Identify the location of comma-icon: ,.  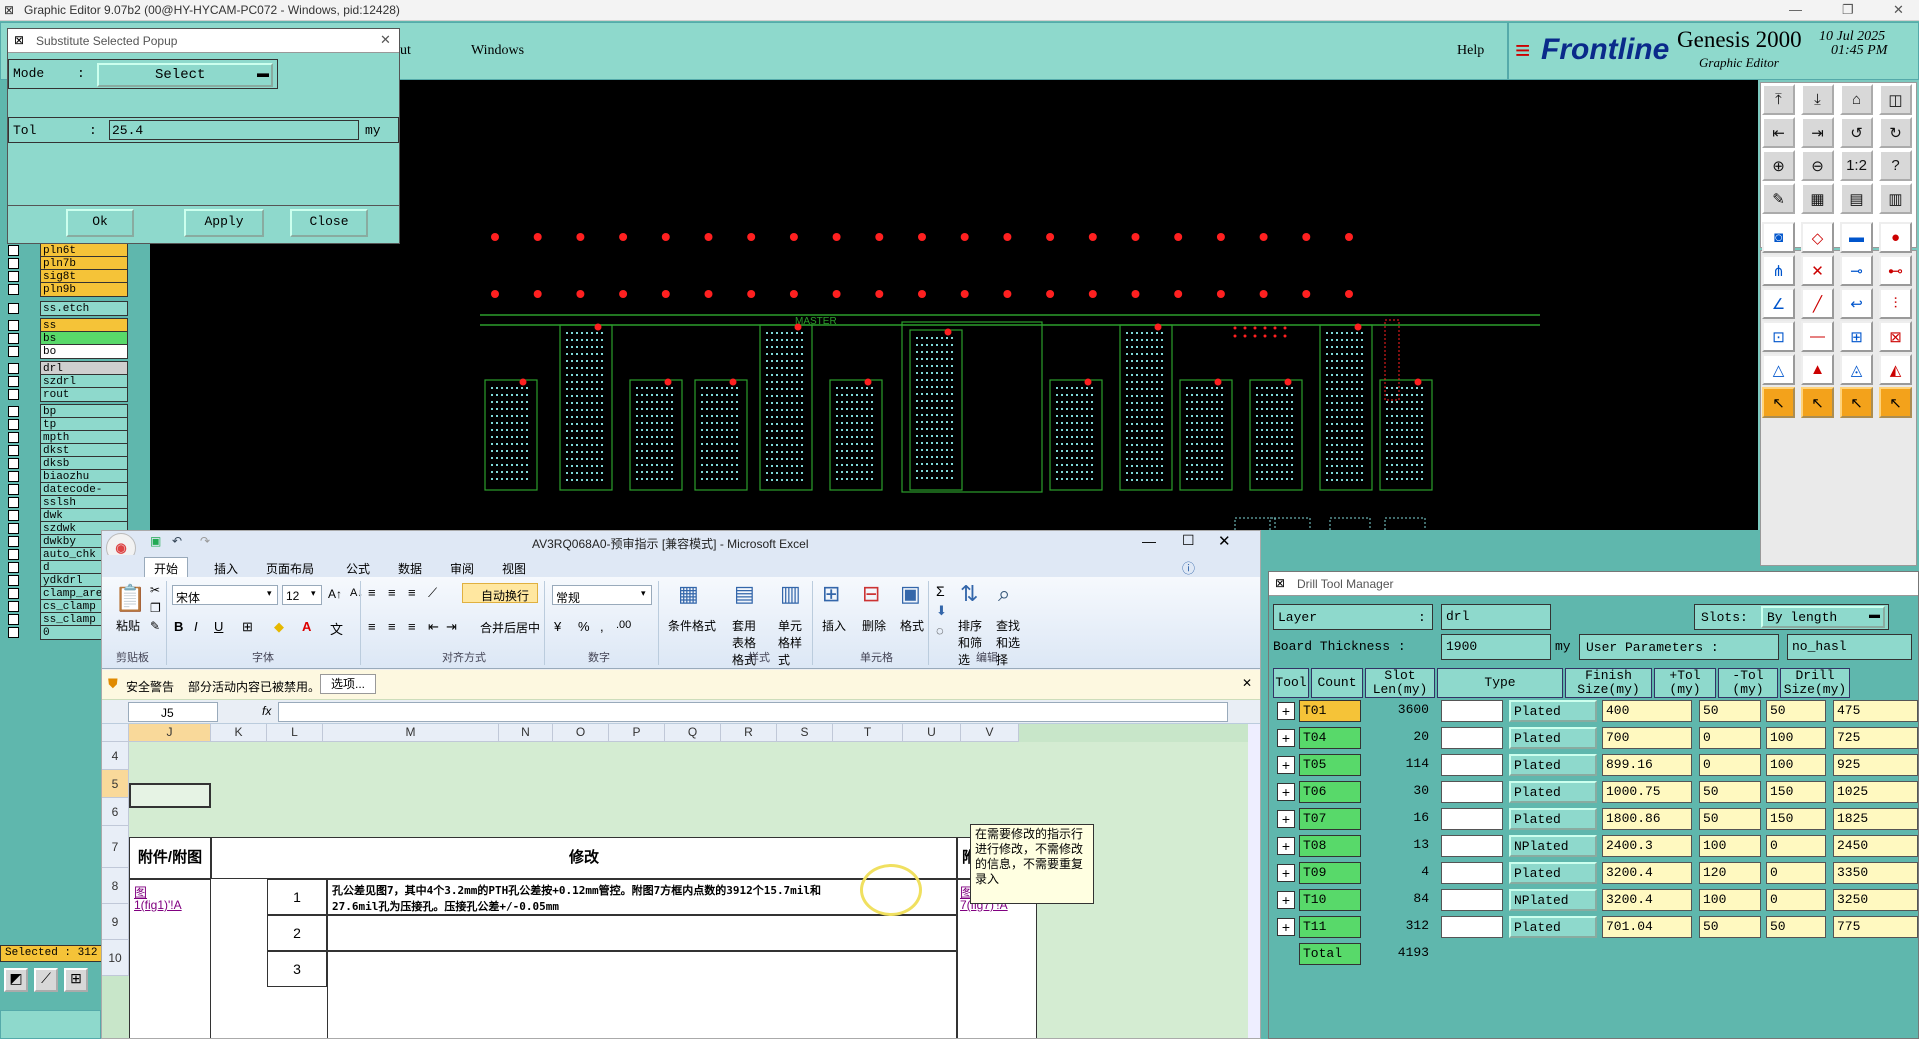
(602, 626).